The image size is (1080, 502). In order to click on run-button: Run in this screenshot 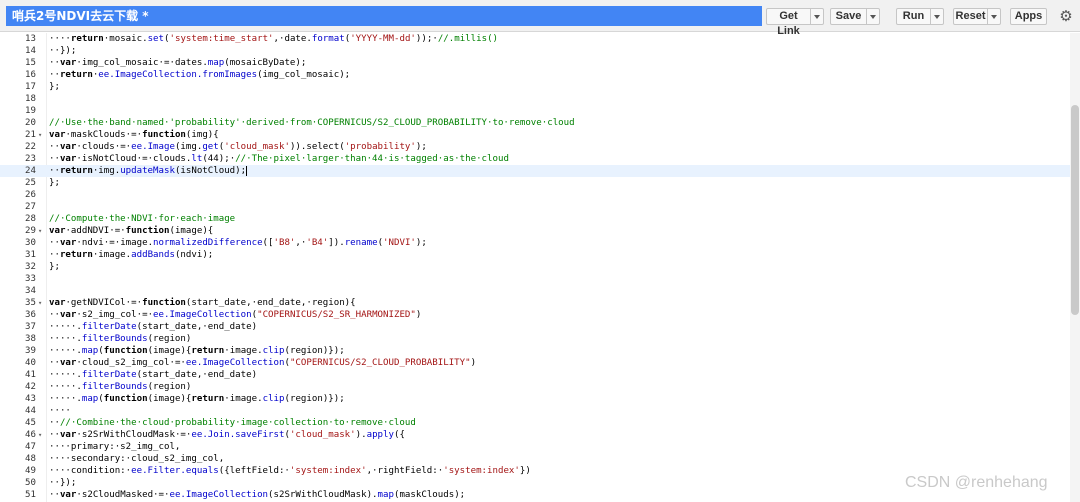, I will do `click(920, 16)`.